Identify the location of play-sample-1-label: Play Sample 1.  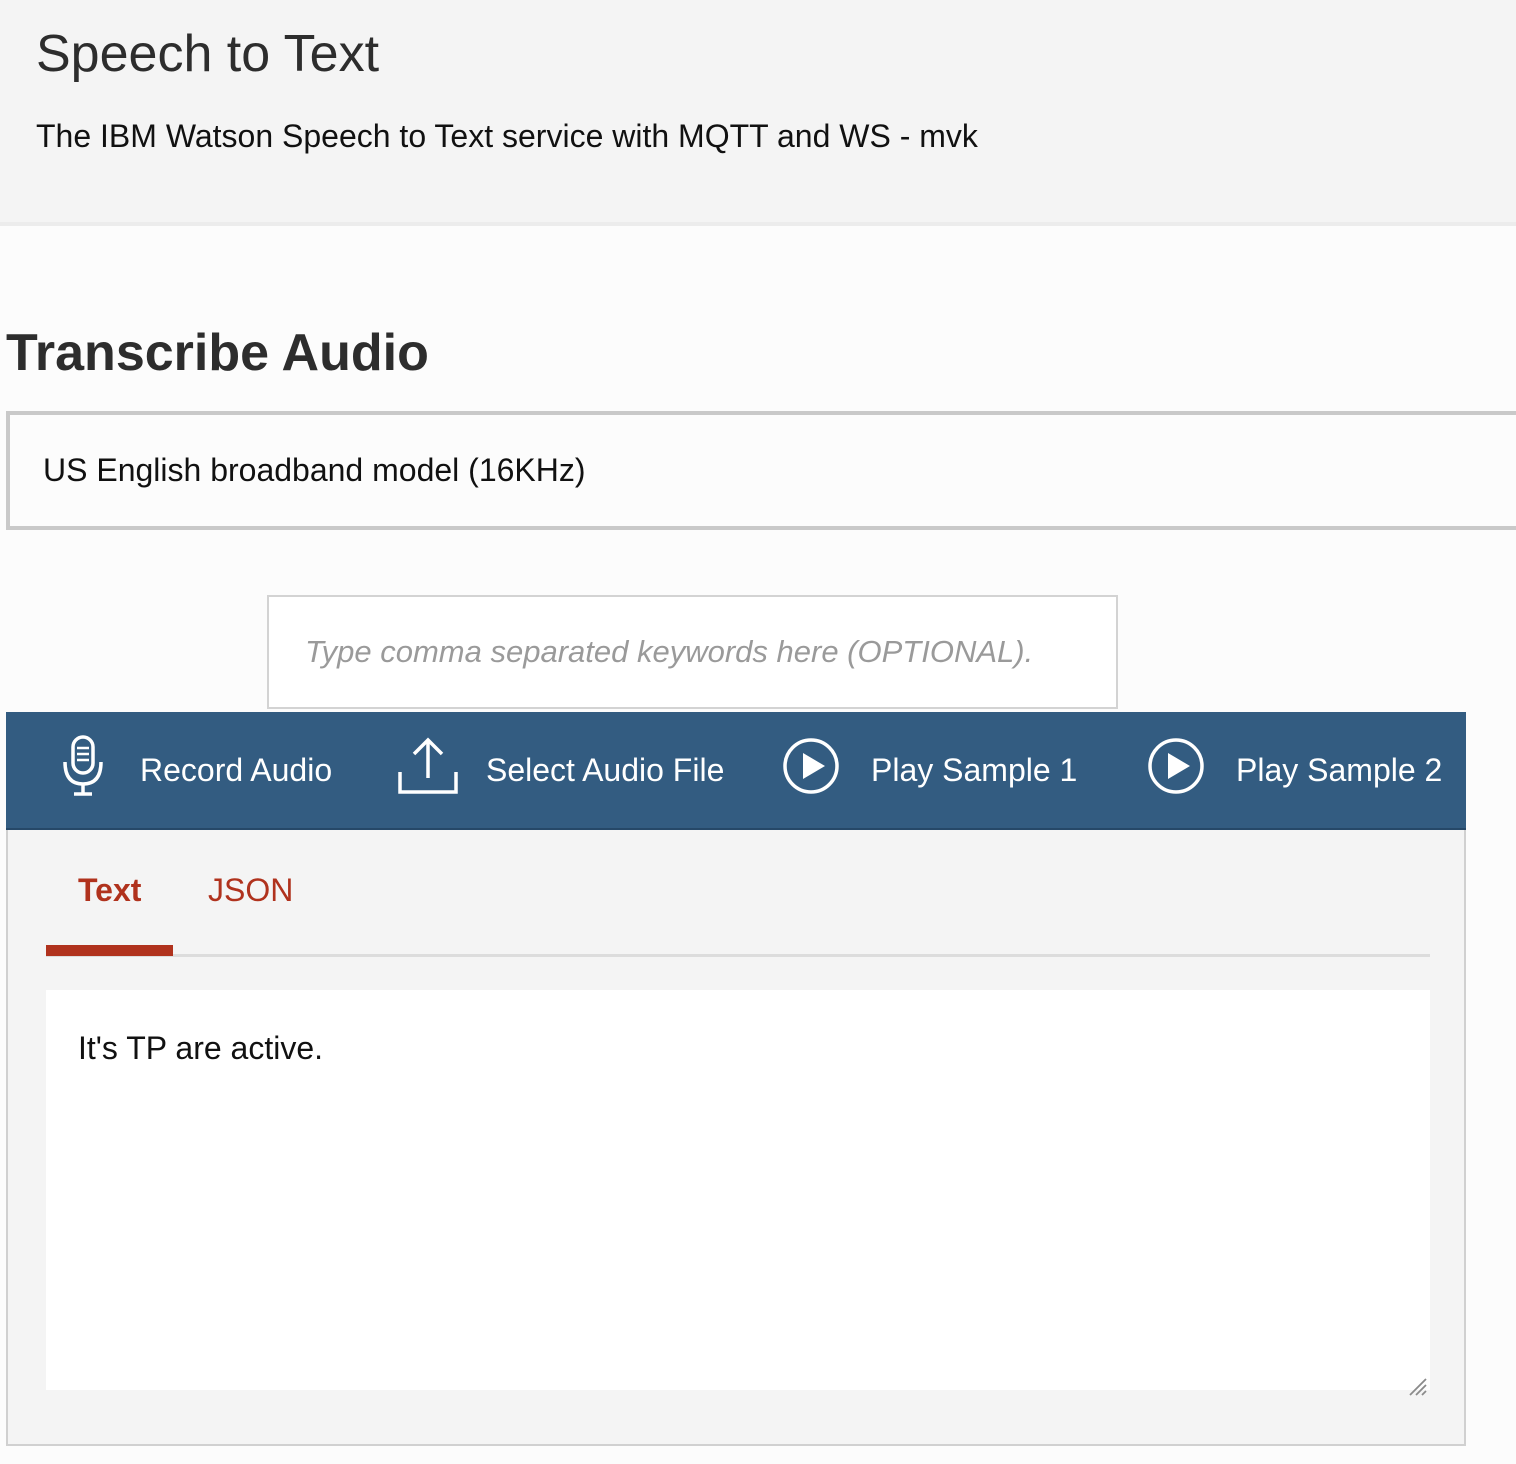
(974, 769).